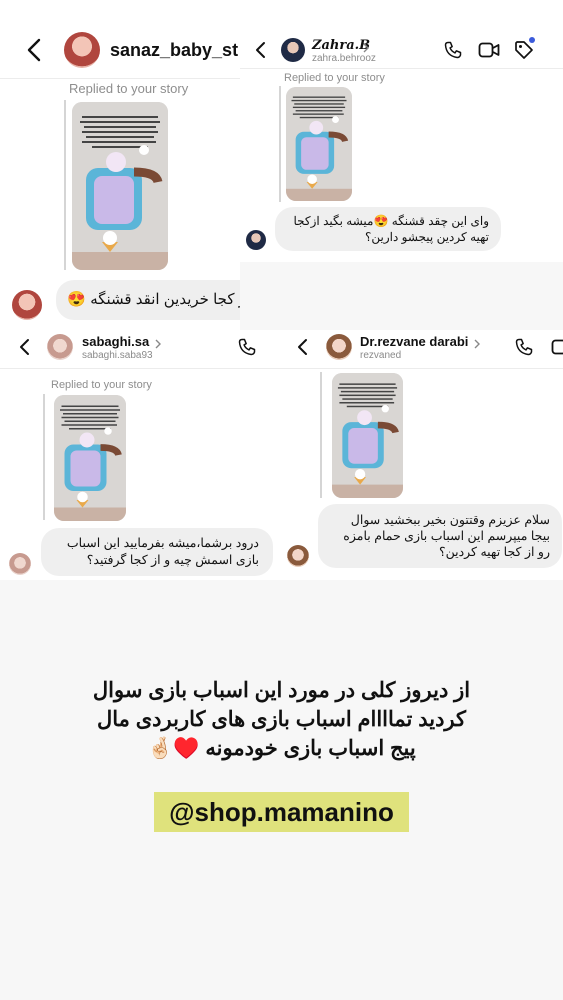 The height and width of the screenshot is (1000, 563). I want to click on caption-line-3: پیج اسباب بازی خودمونه ♥️🤞🏻, so click(281, 748).